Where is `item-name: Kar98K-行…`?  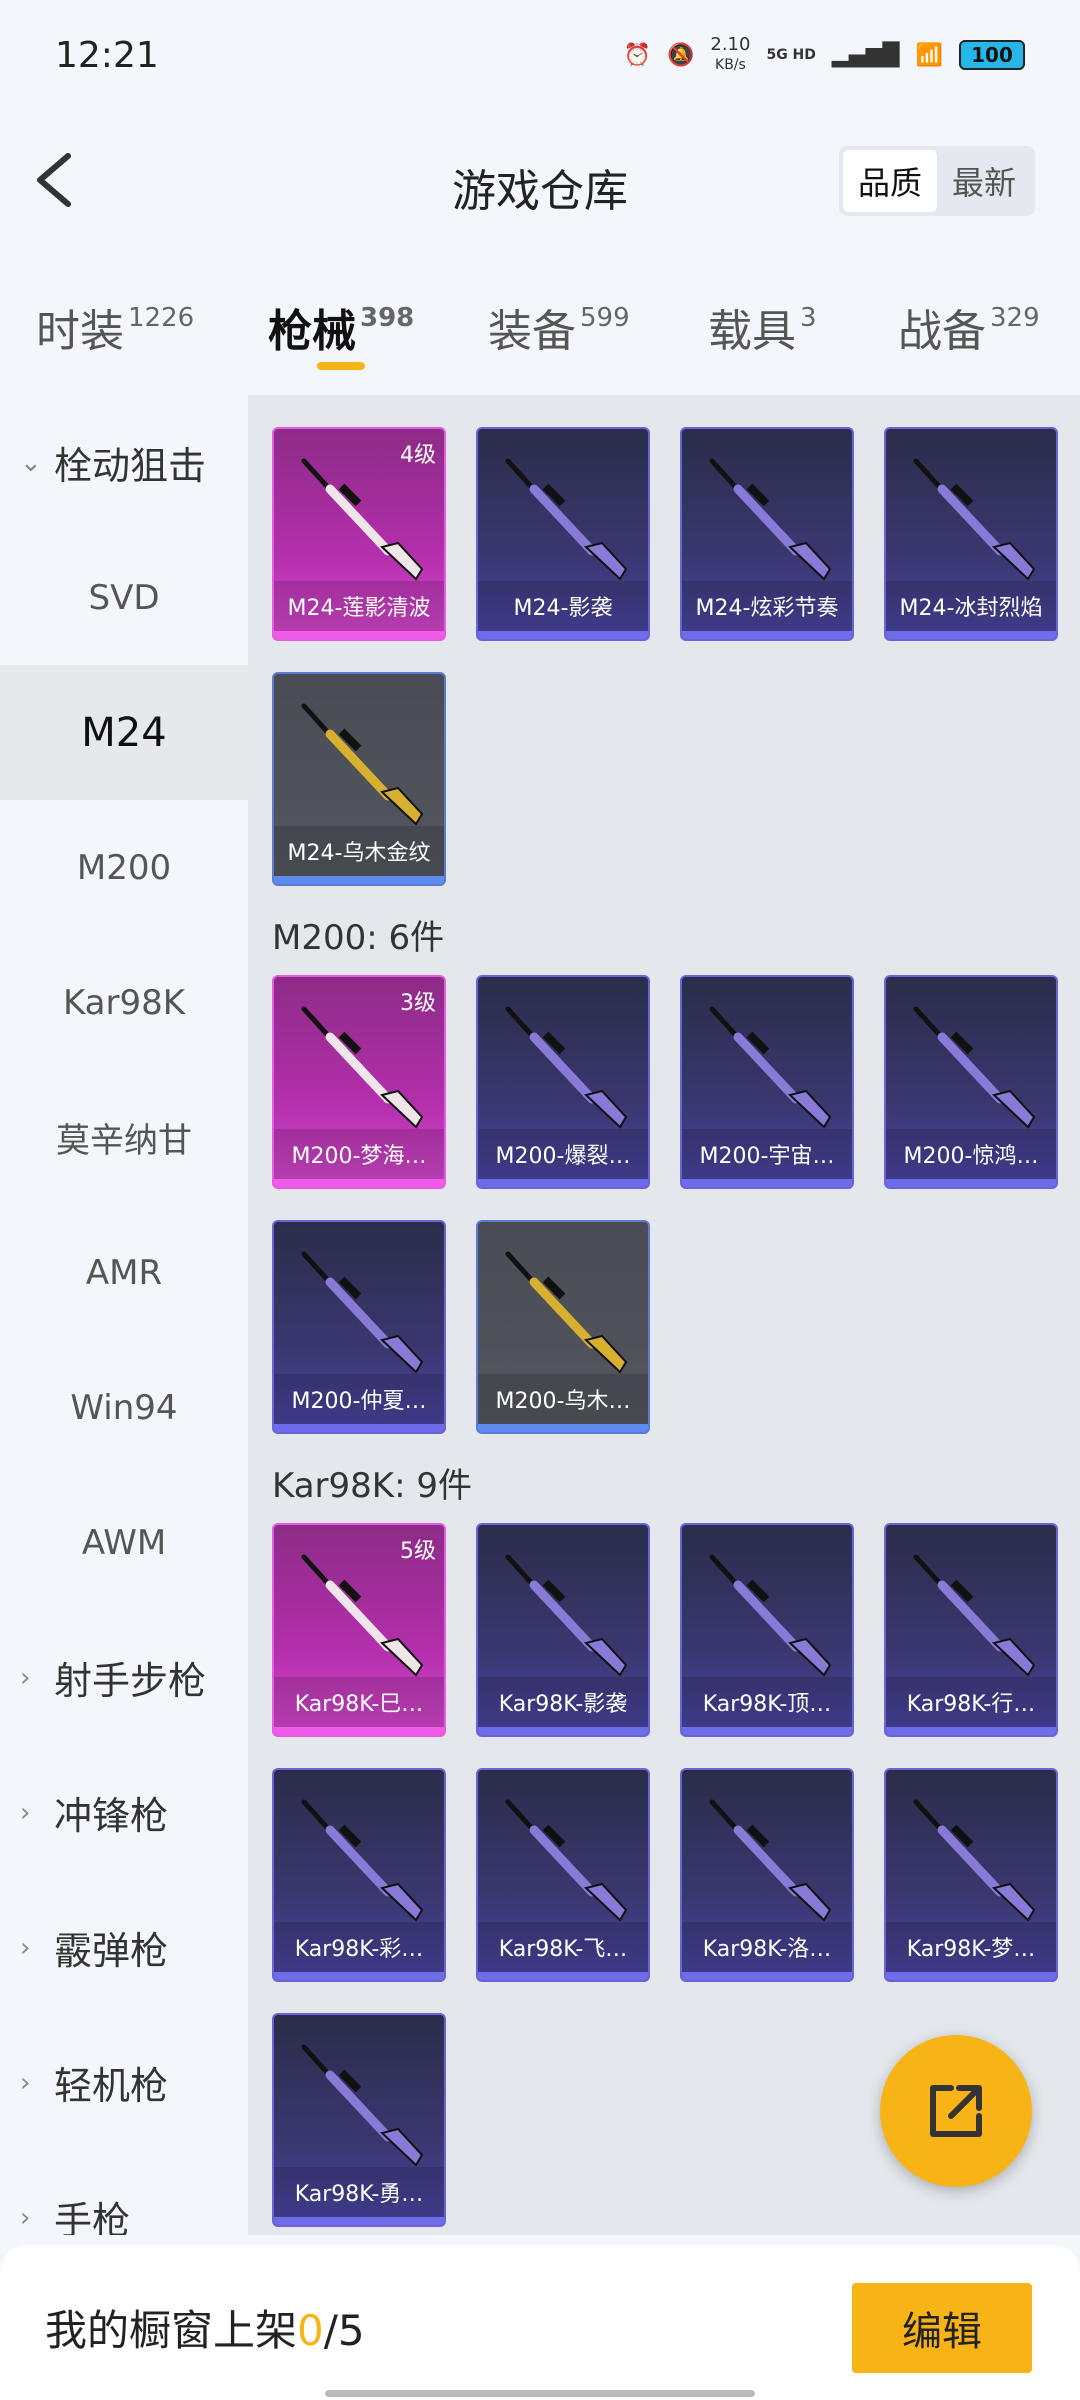 item-name: Kar98K-行… is located at coordinates (971, 1702).